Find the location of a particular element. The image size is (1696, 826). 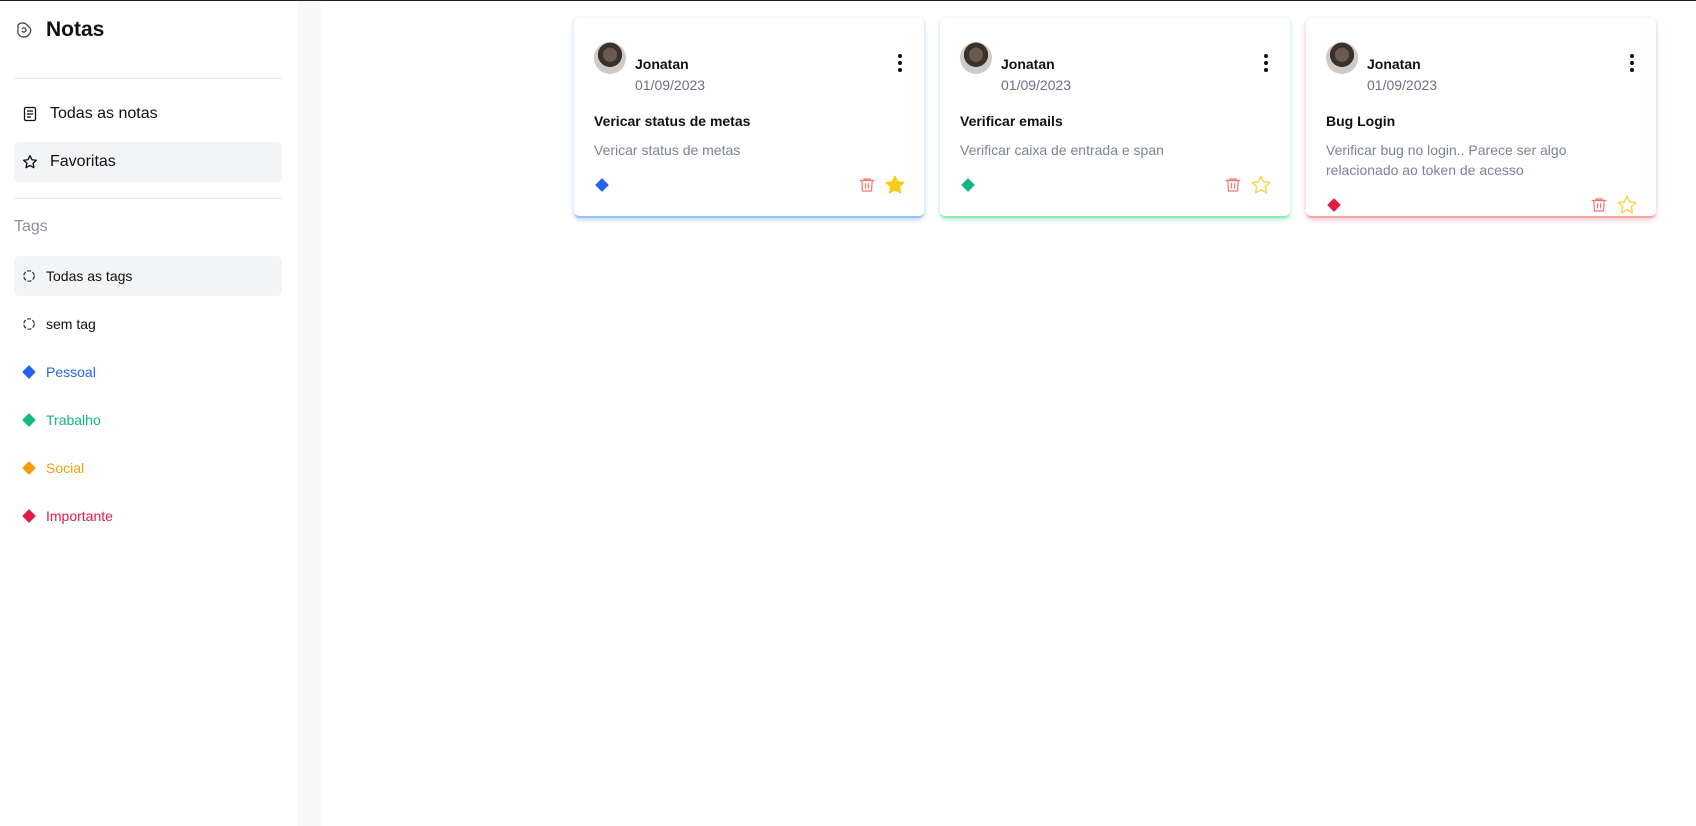

tag-item-label: Social is located at coordinates (65, 468).